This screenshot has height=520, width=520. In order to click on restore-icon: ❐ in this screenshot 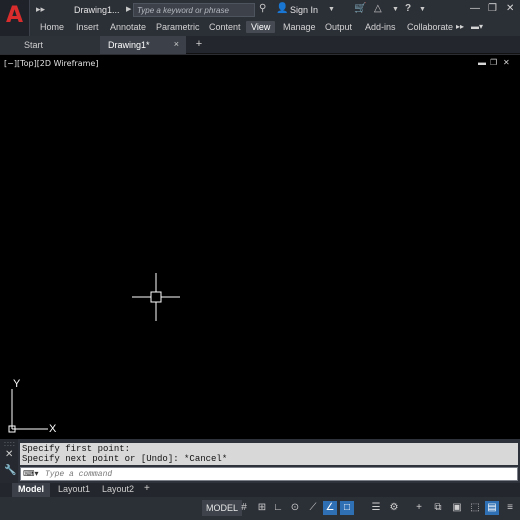, I will do `click(492, 8)`.